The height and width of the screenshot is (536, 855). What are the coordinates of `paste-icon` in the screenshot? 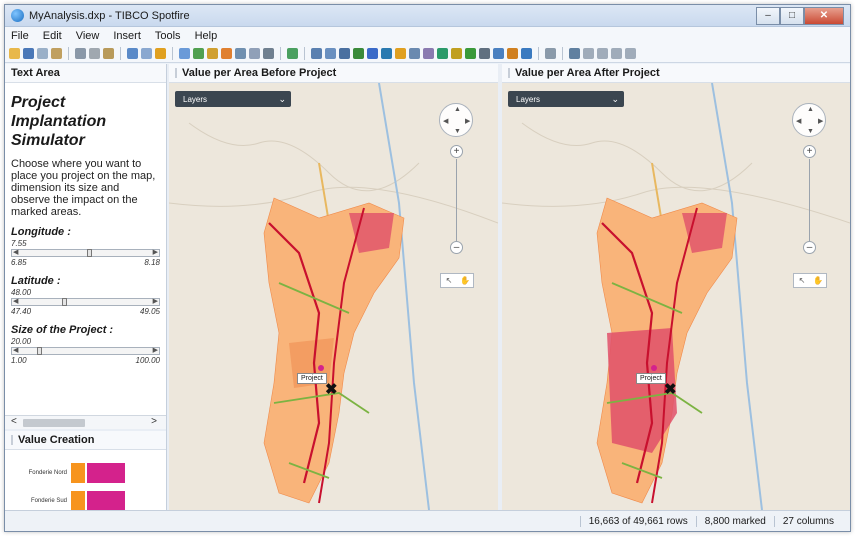 It's located at (56, 53).